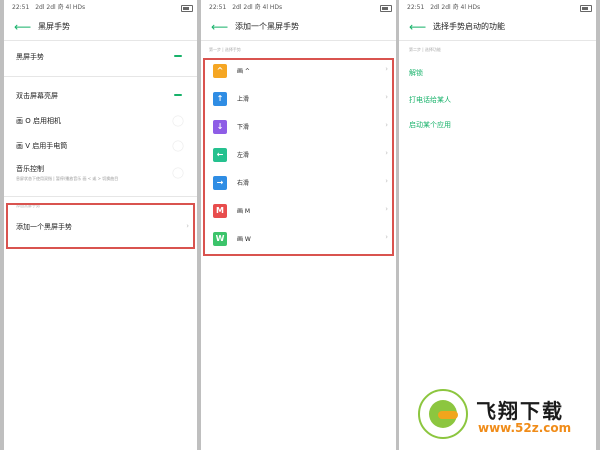 The height and width of the screenshot is (450, 600). Describe the element at coordinates (525, 428) in the screenshot. I see `logo-url: www.52z.com` at that location.